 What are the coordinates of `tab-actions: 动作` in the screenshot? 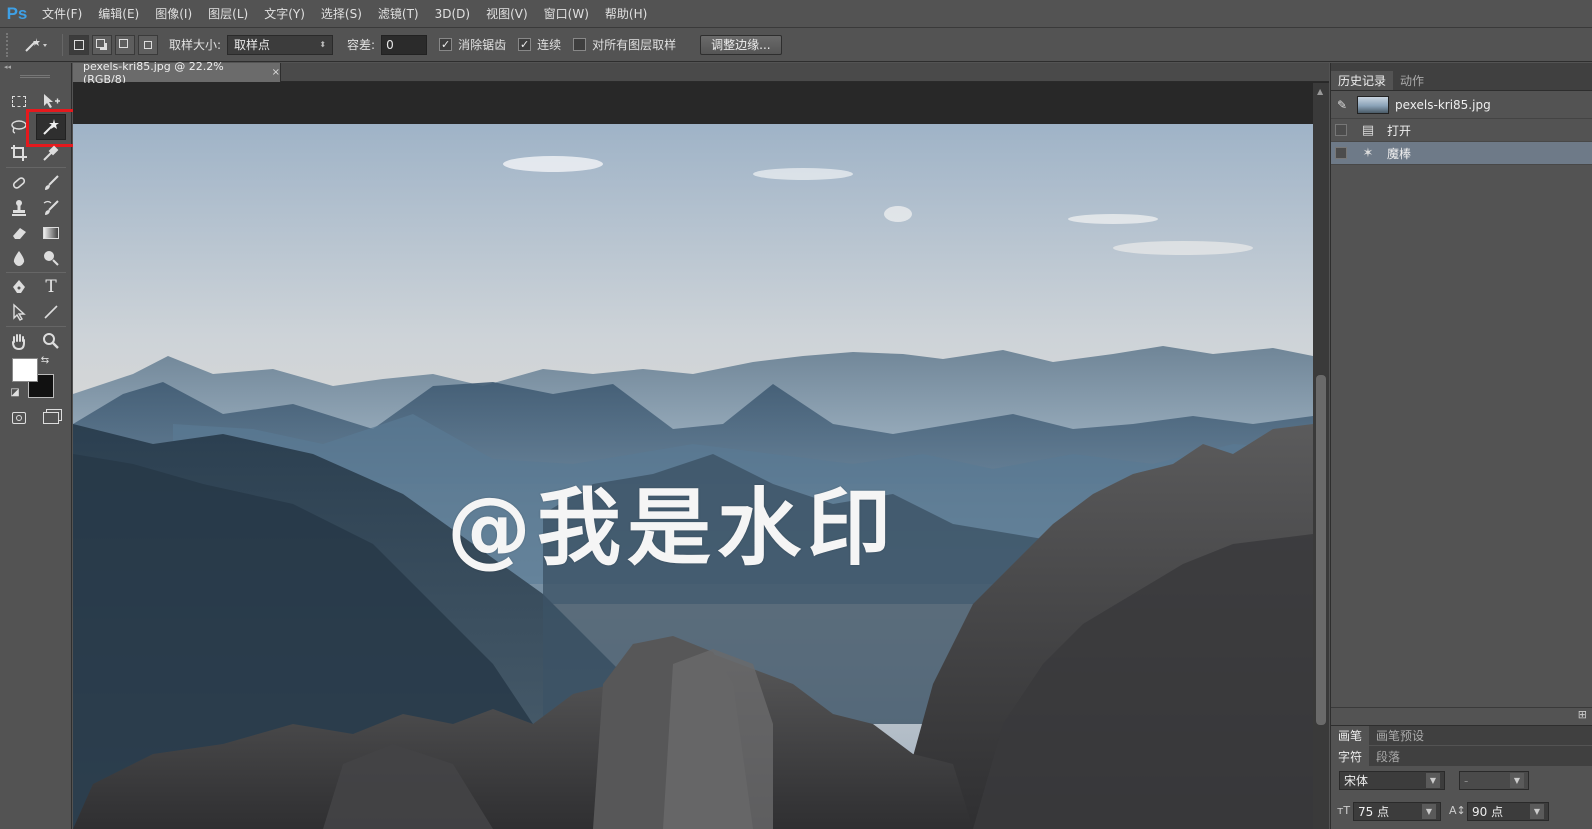 It's located at (1412, 80).